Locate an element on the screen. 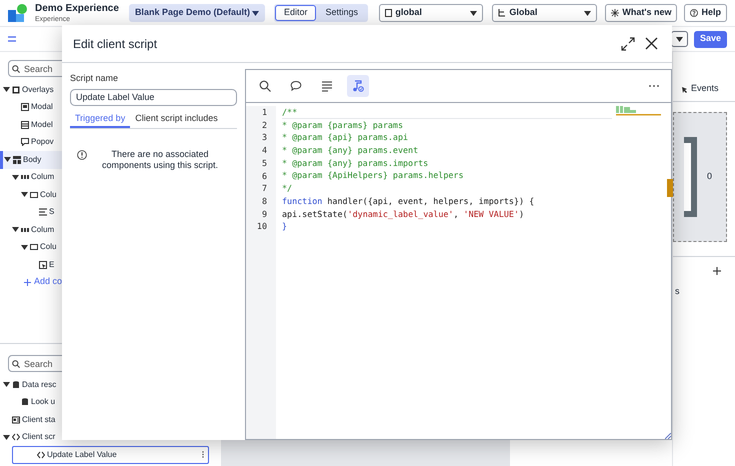 The width and height of the screenshot is (735, 466). line-number: 1 is located at coordinates (264, 112).